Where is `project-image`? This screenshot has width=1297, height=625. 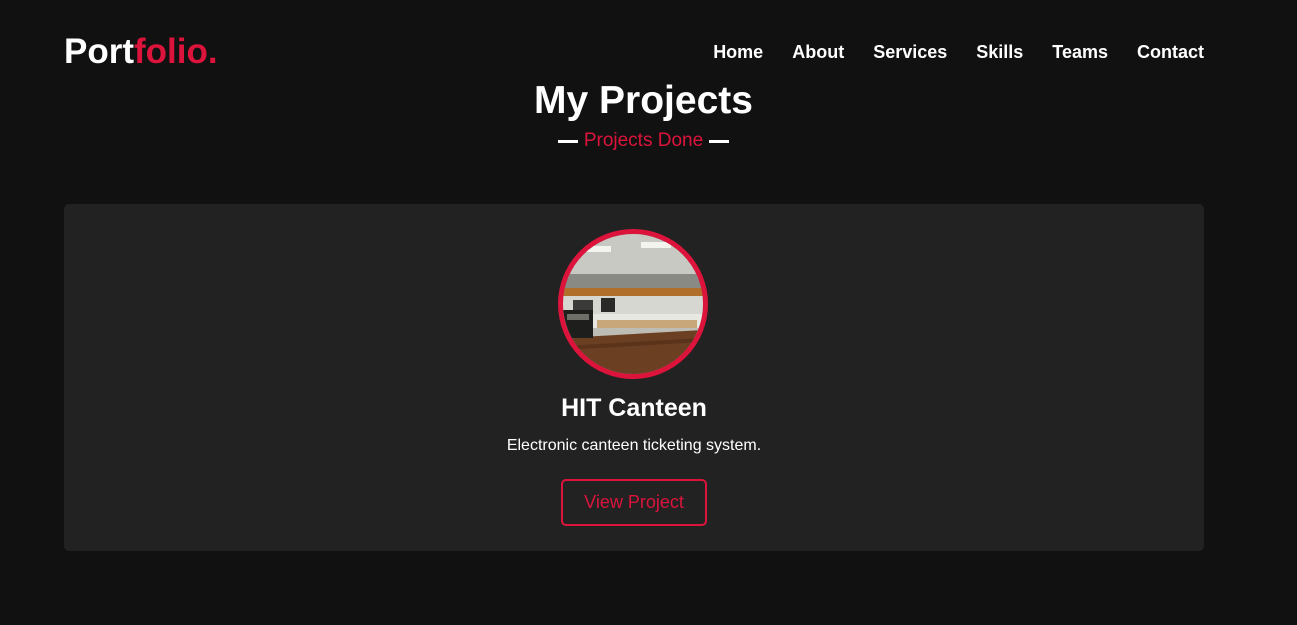 project-image is located at coordinates (633, 304).